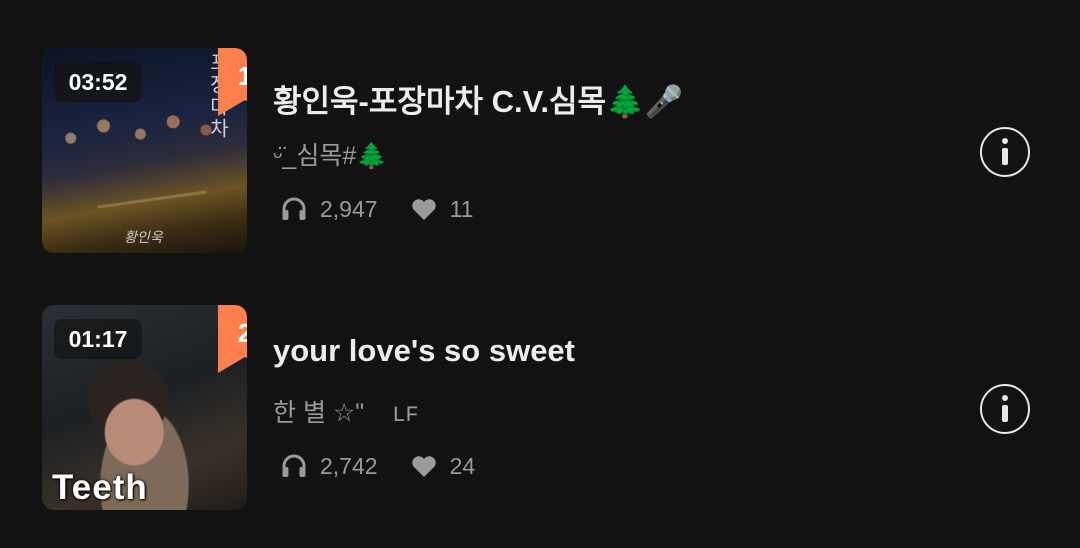  What do you see at coordinates (232, 339) in the screenshot?
I see `rank-badge: 2` at bounding box center [232, 339].